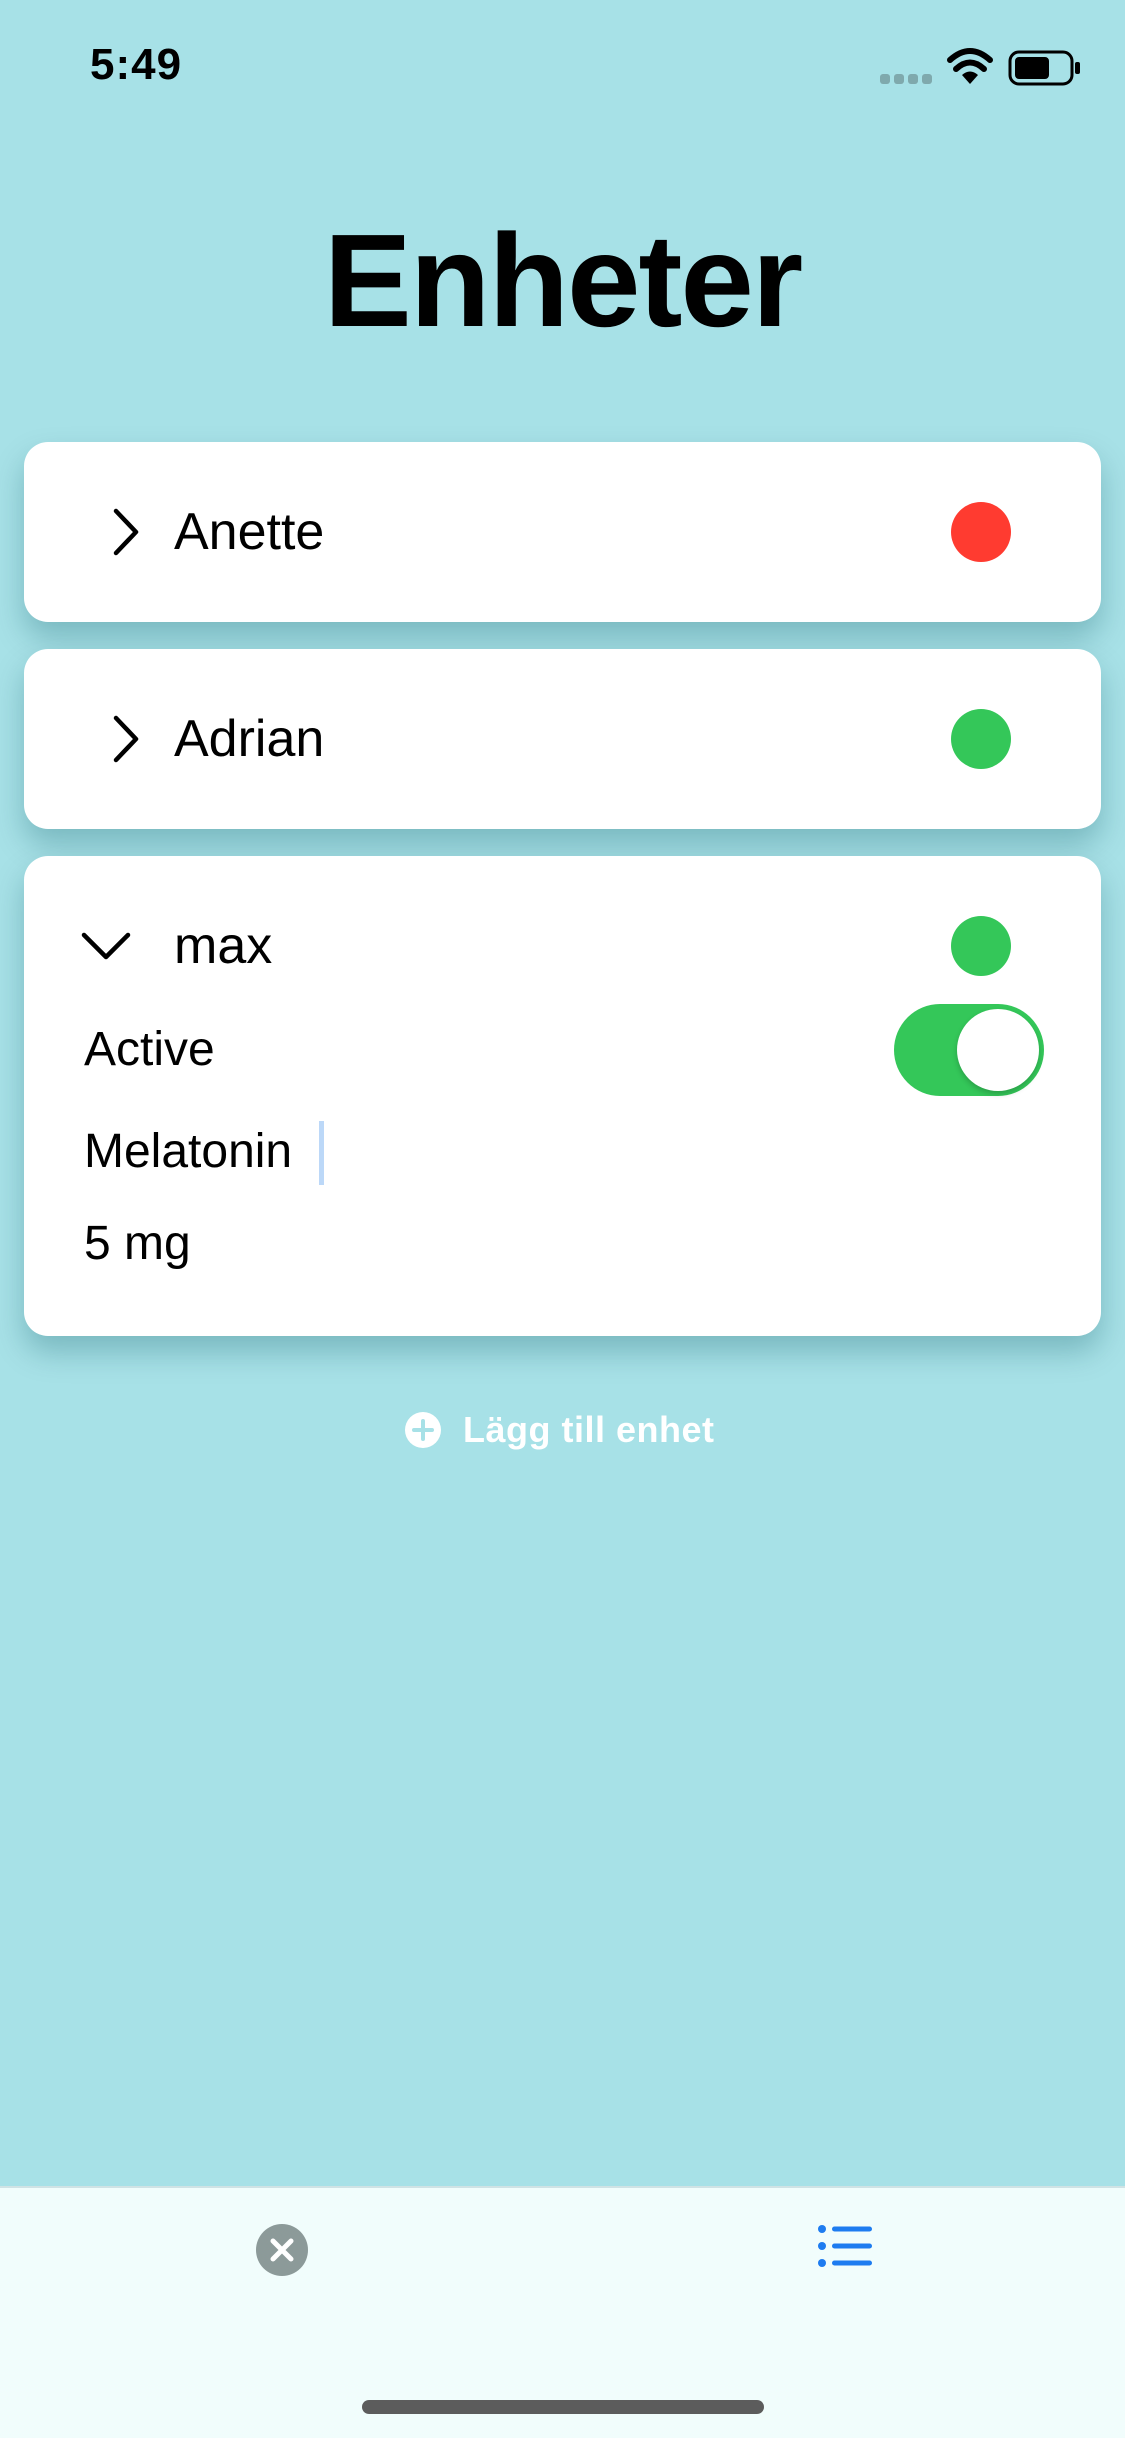 The image size is (1125, 2438). What do you see at coordinates (563, 2407) in the screenshot?
I see `home-indicator` at bounding box center [563, 2407].